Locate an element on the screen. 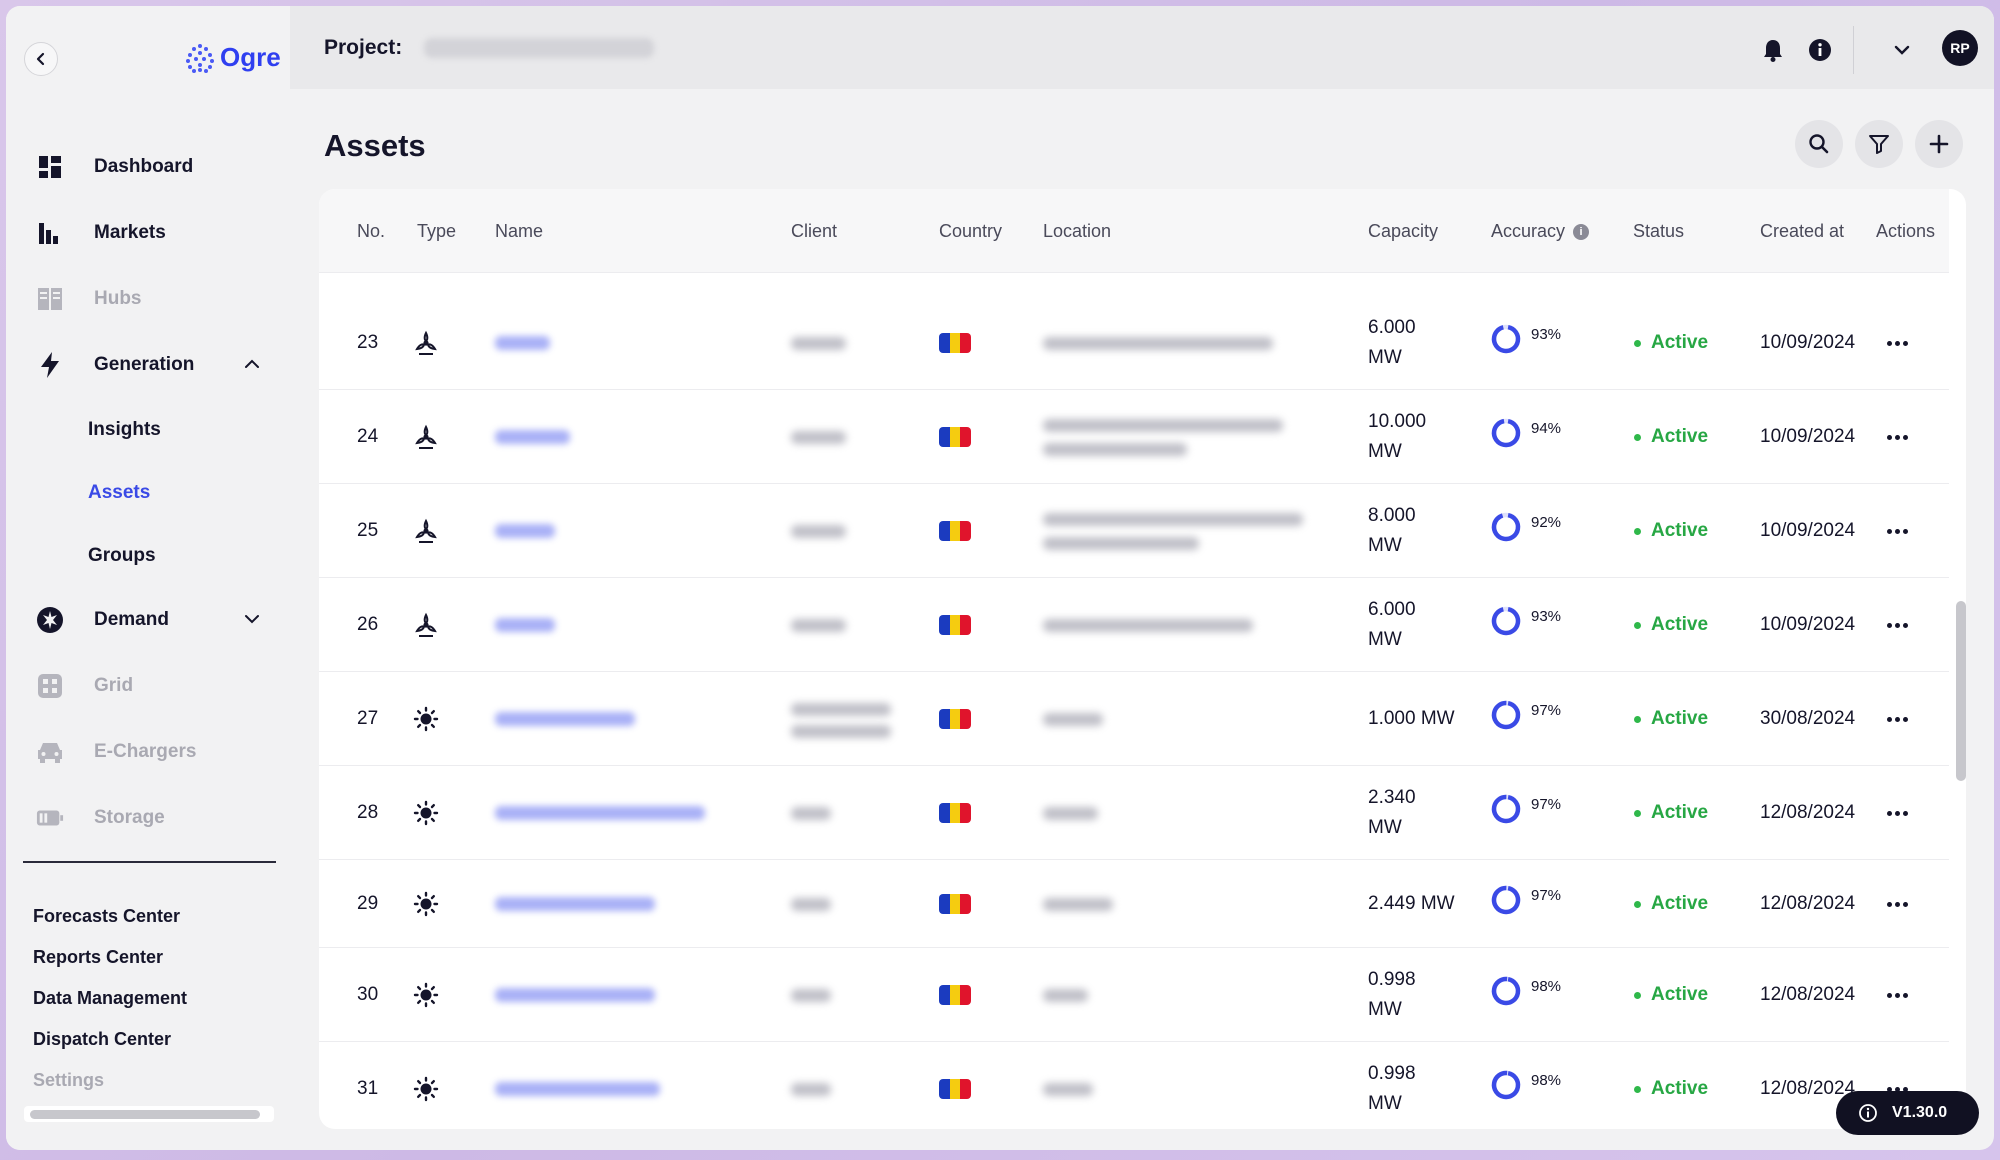 The image size is (2000, 1160). table-row: 25 8.000 MW 92% Active 10/09/2024 is located at coordinates (1134, 531).